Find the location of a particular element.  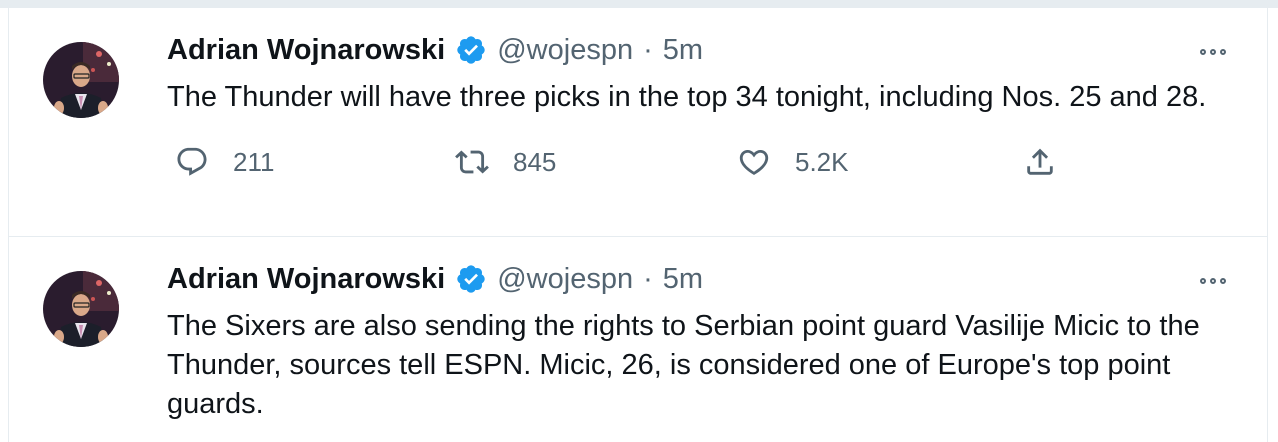

retweet-count: 845 is located at coordinates (535, 161).